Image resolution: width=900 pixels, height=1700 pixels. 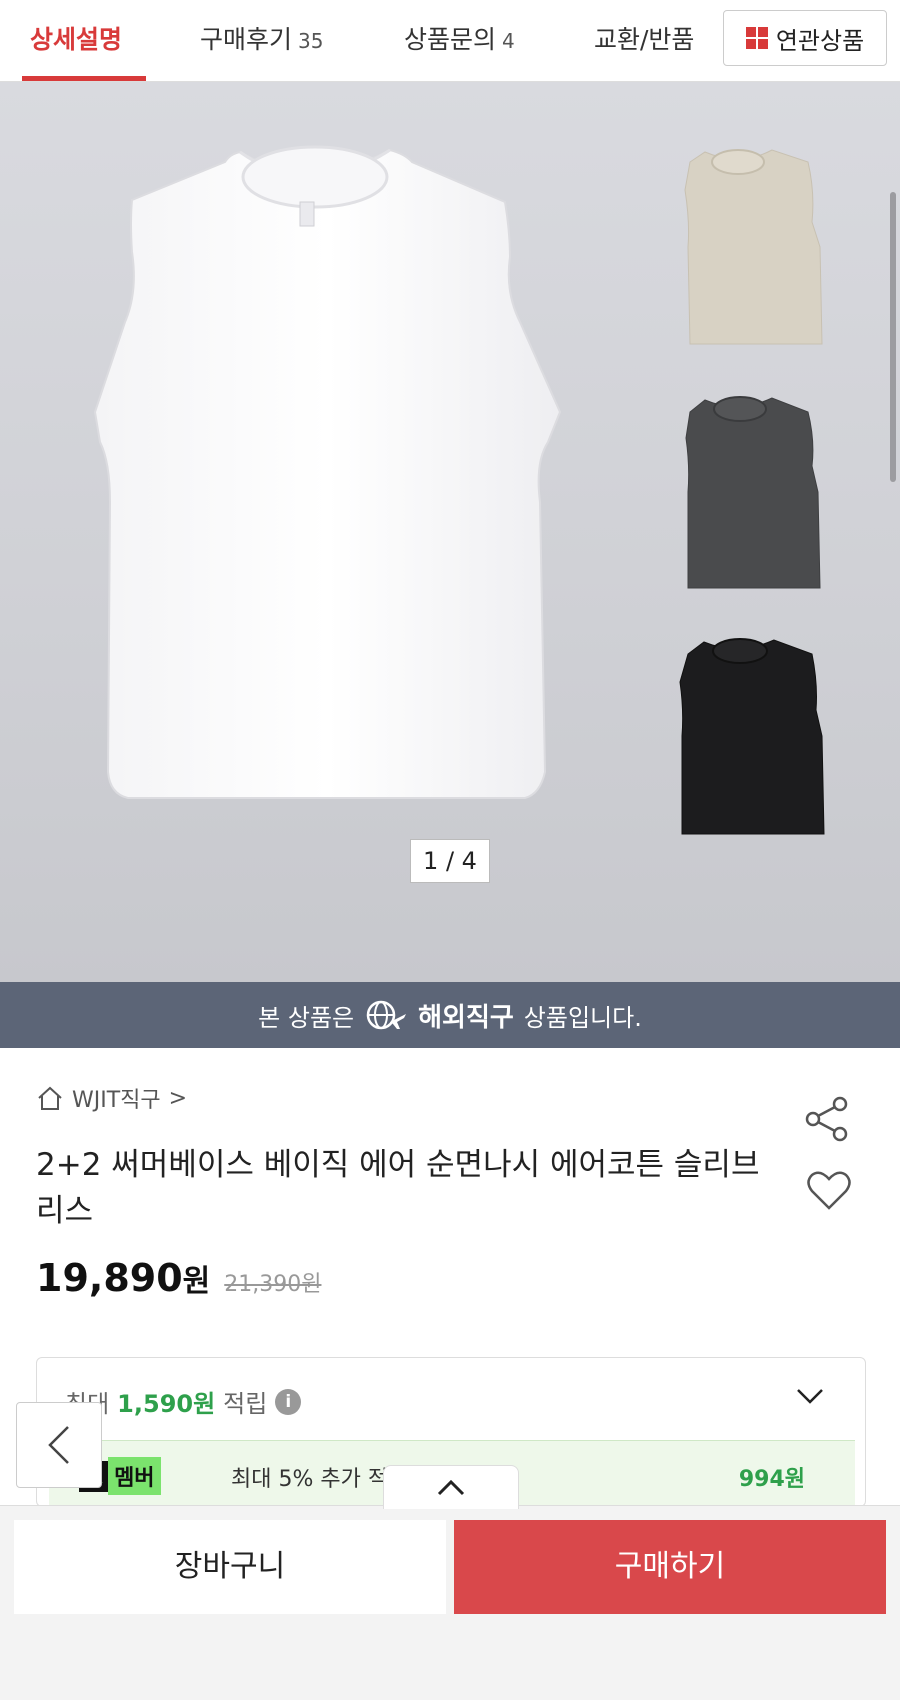 I want to click on chevron-left-icon, so click(x=58, y=1445).